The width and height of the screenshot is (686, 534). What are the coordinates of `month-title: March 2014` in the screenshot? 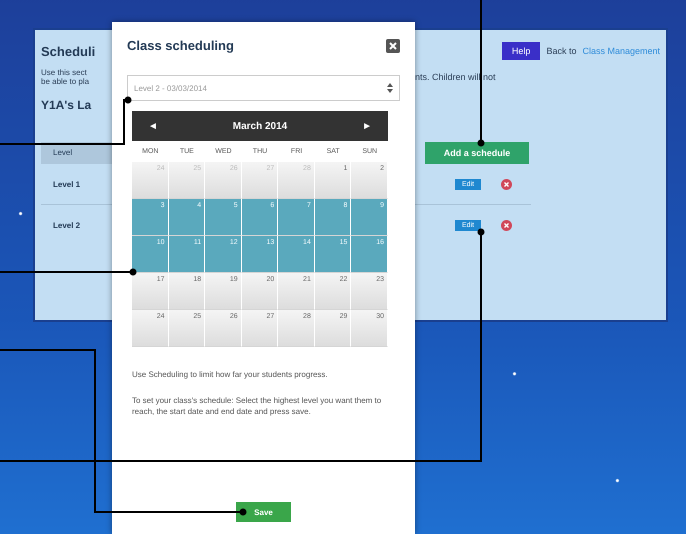 It's located at (260, 126).